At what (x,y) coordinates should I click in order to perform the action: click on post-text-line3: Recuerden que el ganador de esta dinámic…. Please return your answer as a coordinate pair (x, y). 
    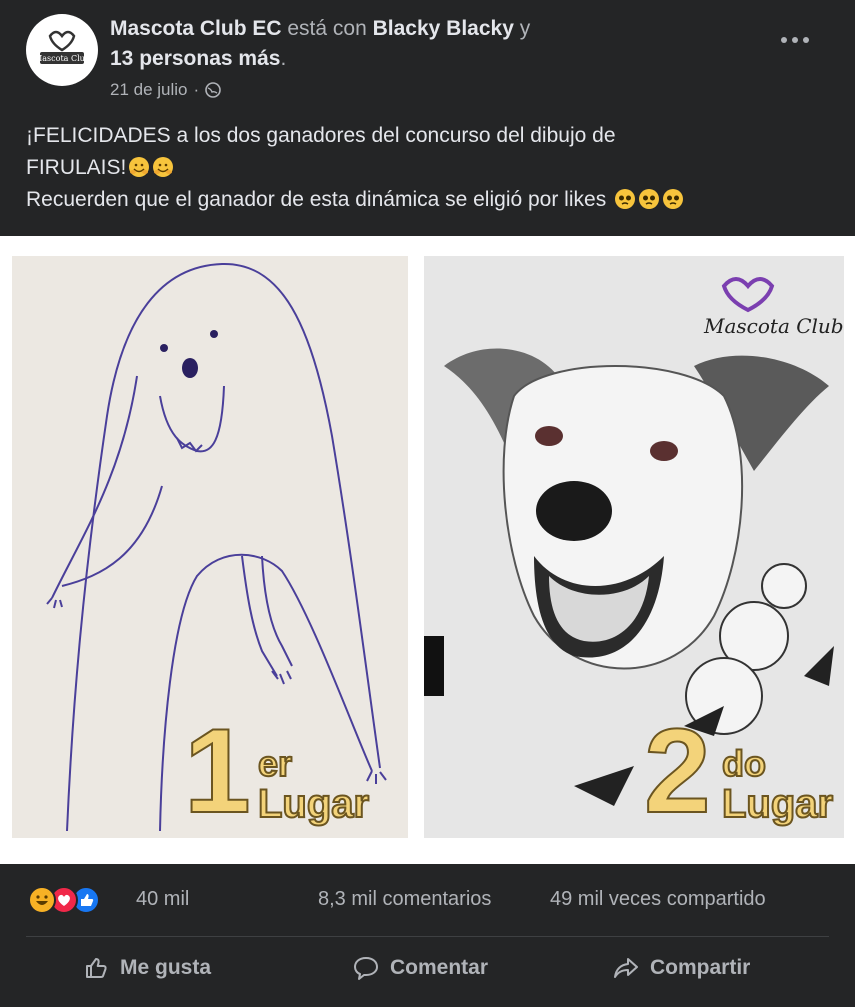
    Looking at the image, I should click on (316, 199).